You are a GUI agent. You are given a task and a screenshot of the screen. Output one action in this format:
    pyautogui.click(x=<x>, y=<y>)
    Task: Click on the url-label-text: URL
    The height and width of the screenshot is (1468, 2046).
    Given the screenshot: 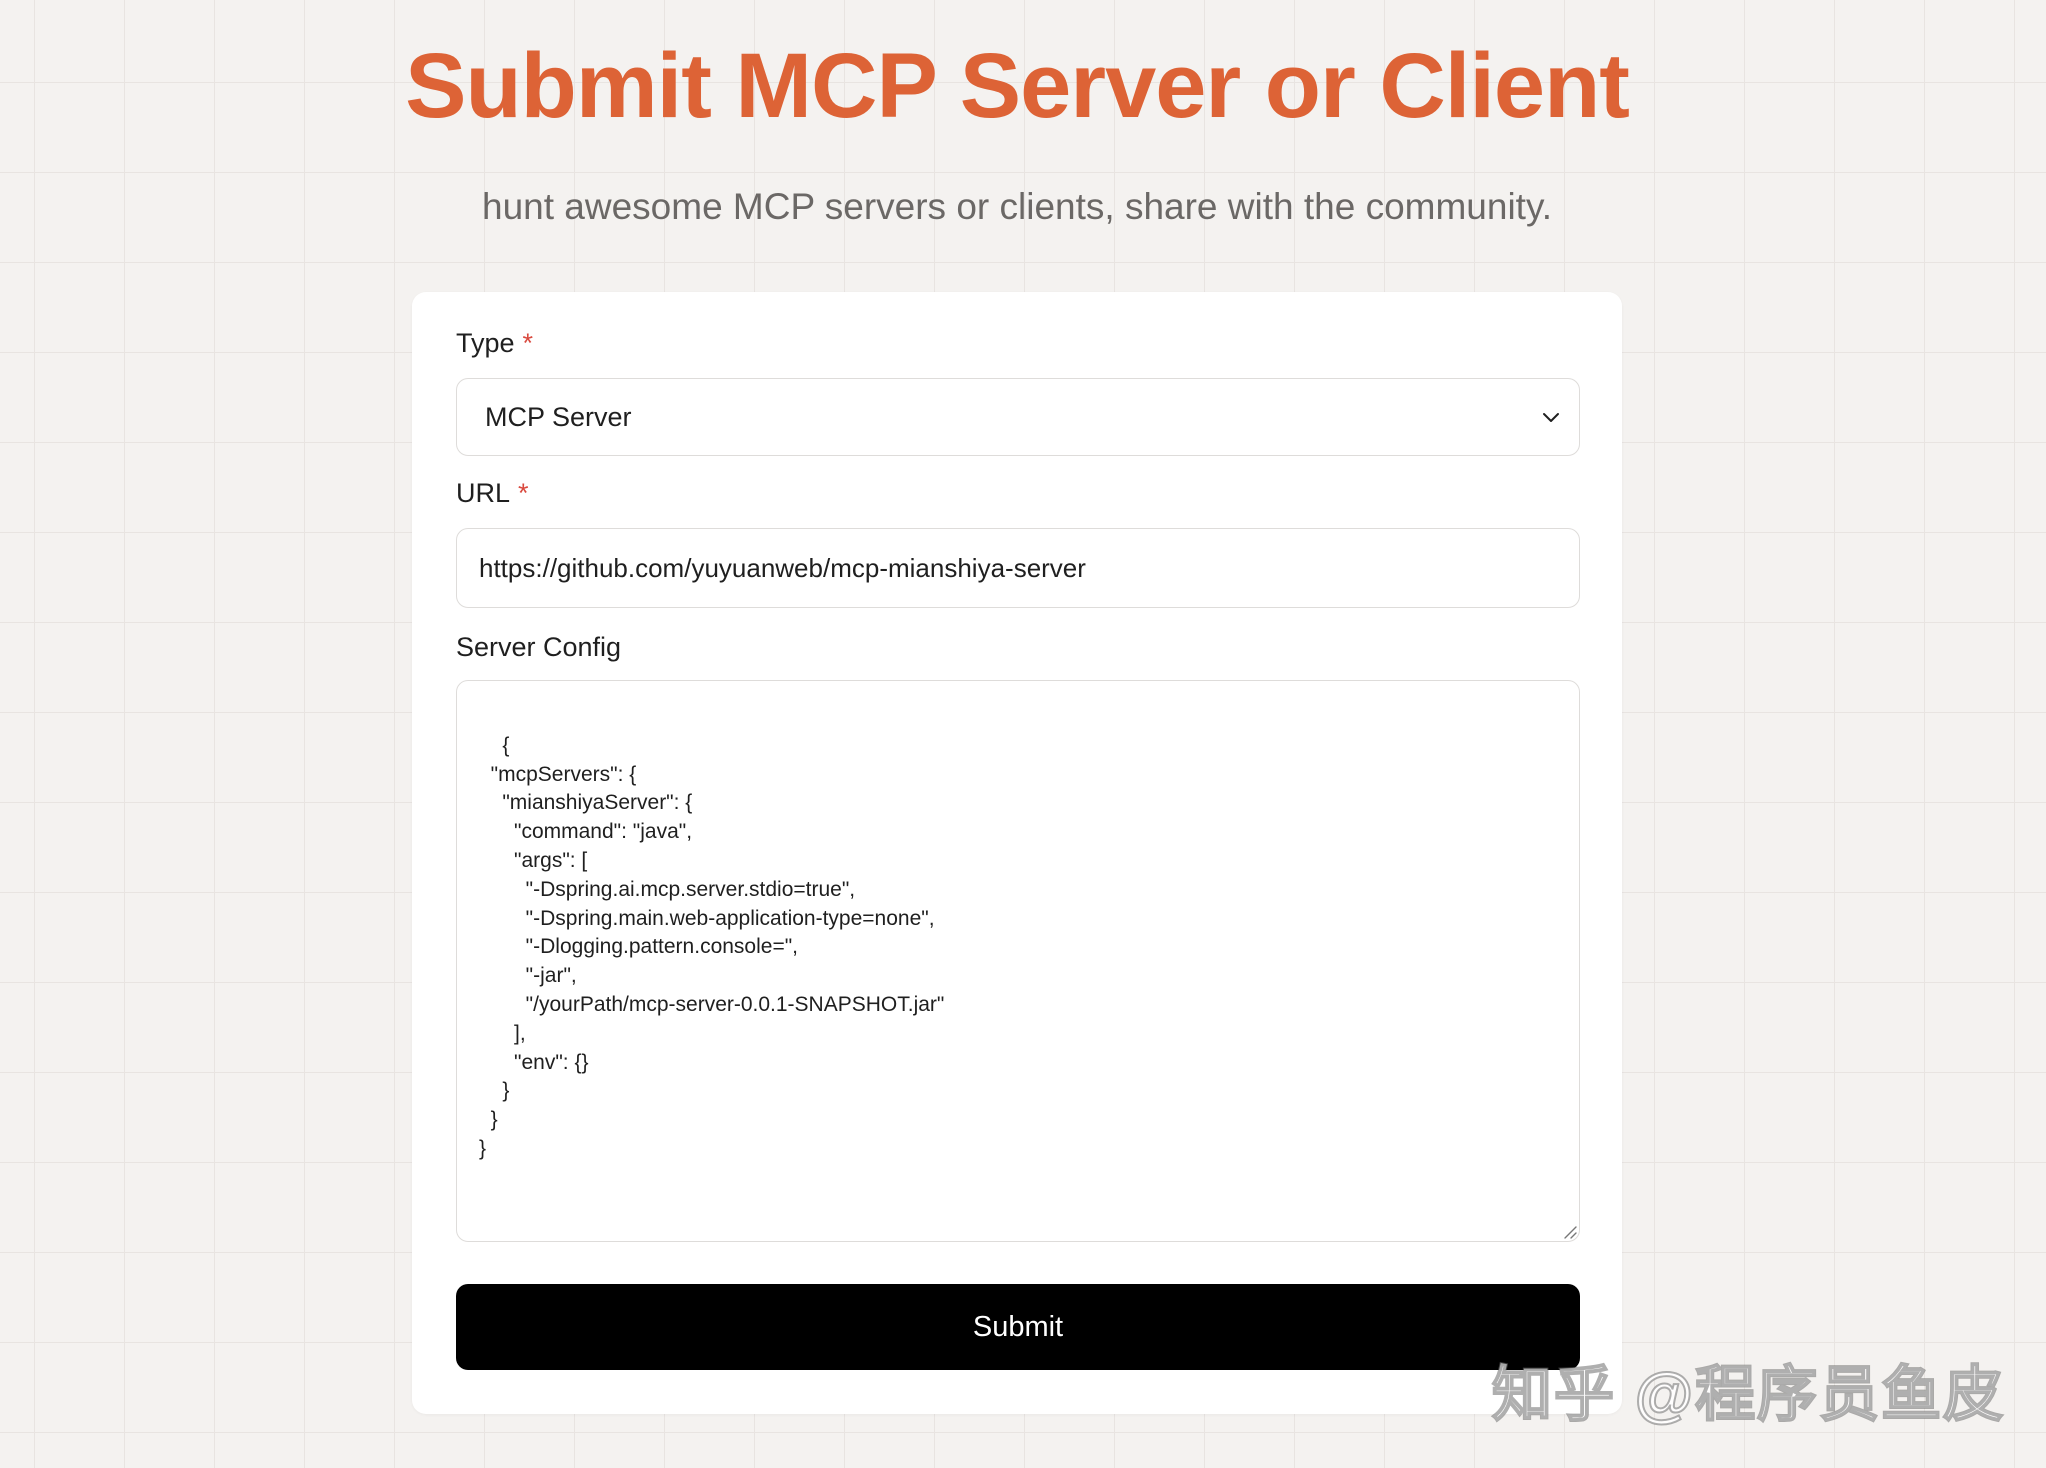 What is the action you would take?
    pyautogui.click(x=483, y=493)
    